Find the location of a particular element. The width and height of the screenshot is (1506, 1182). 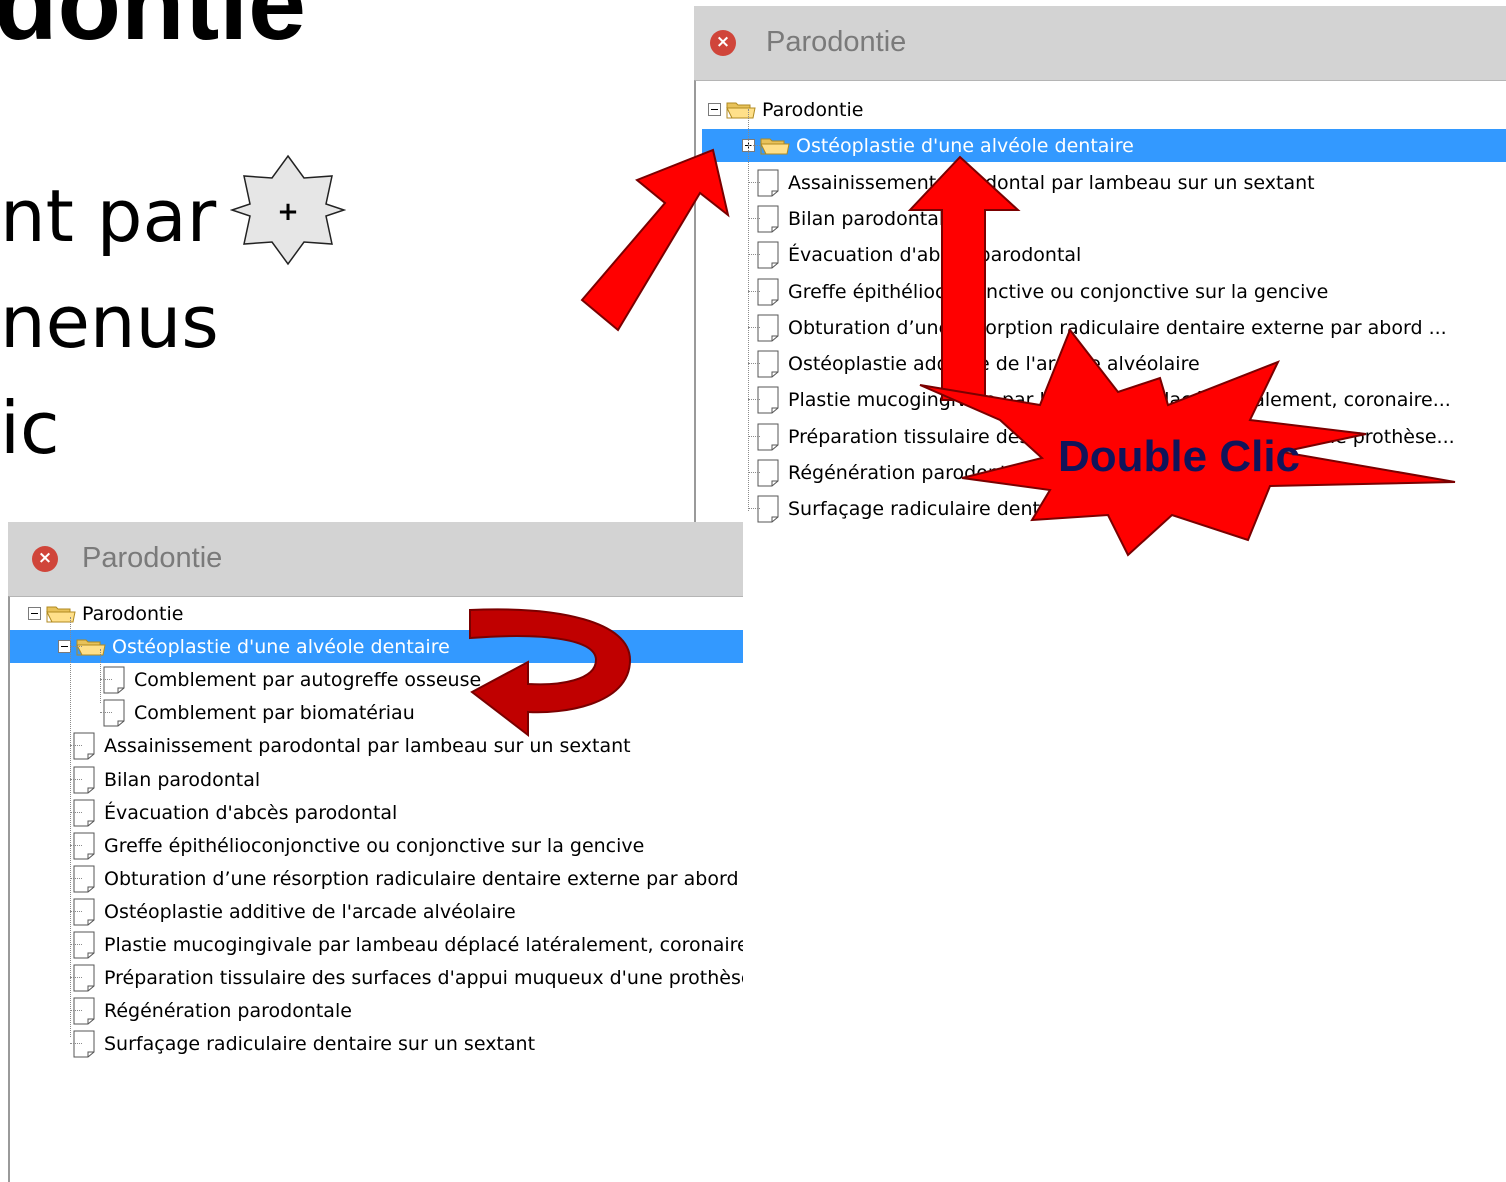

window-bottom-title: Parodontie is located at coordinates (152, 558).